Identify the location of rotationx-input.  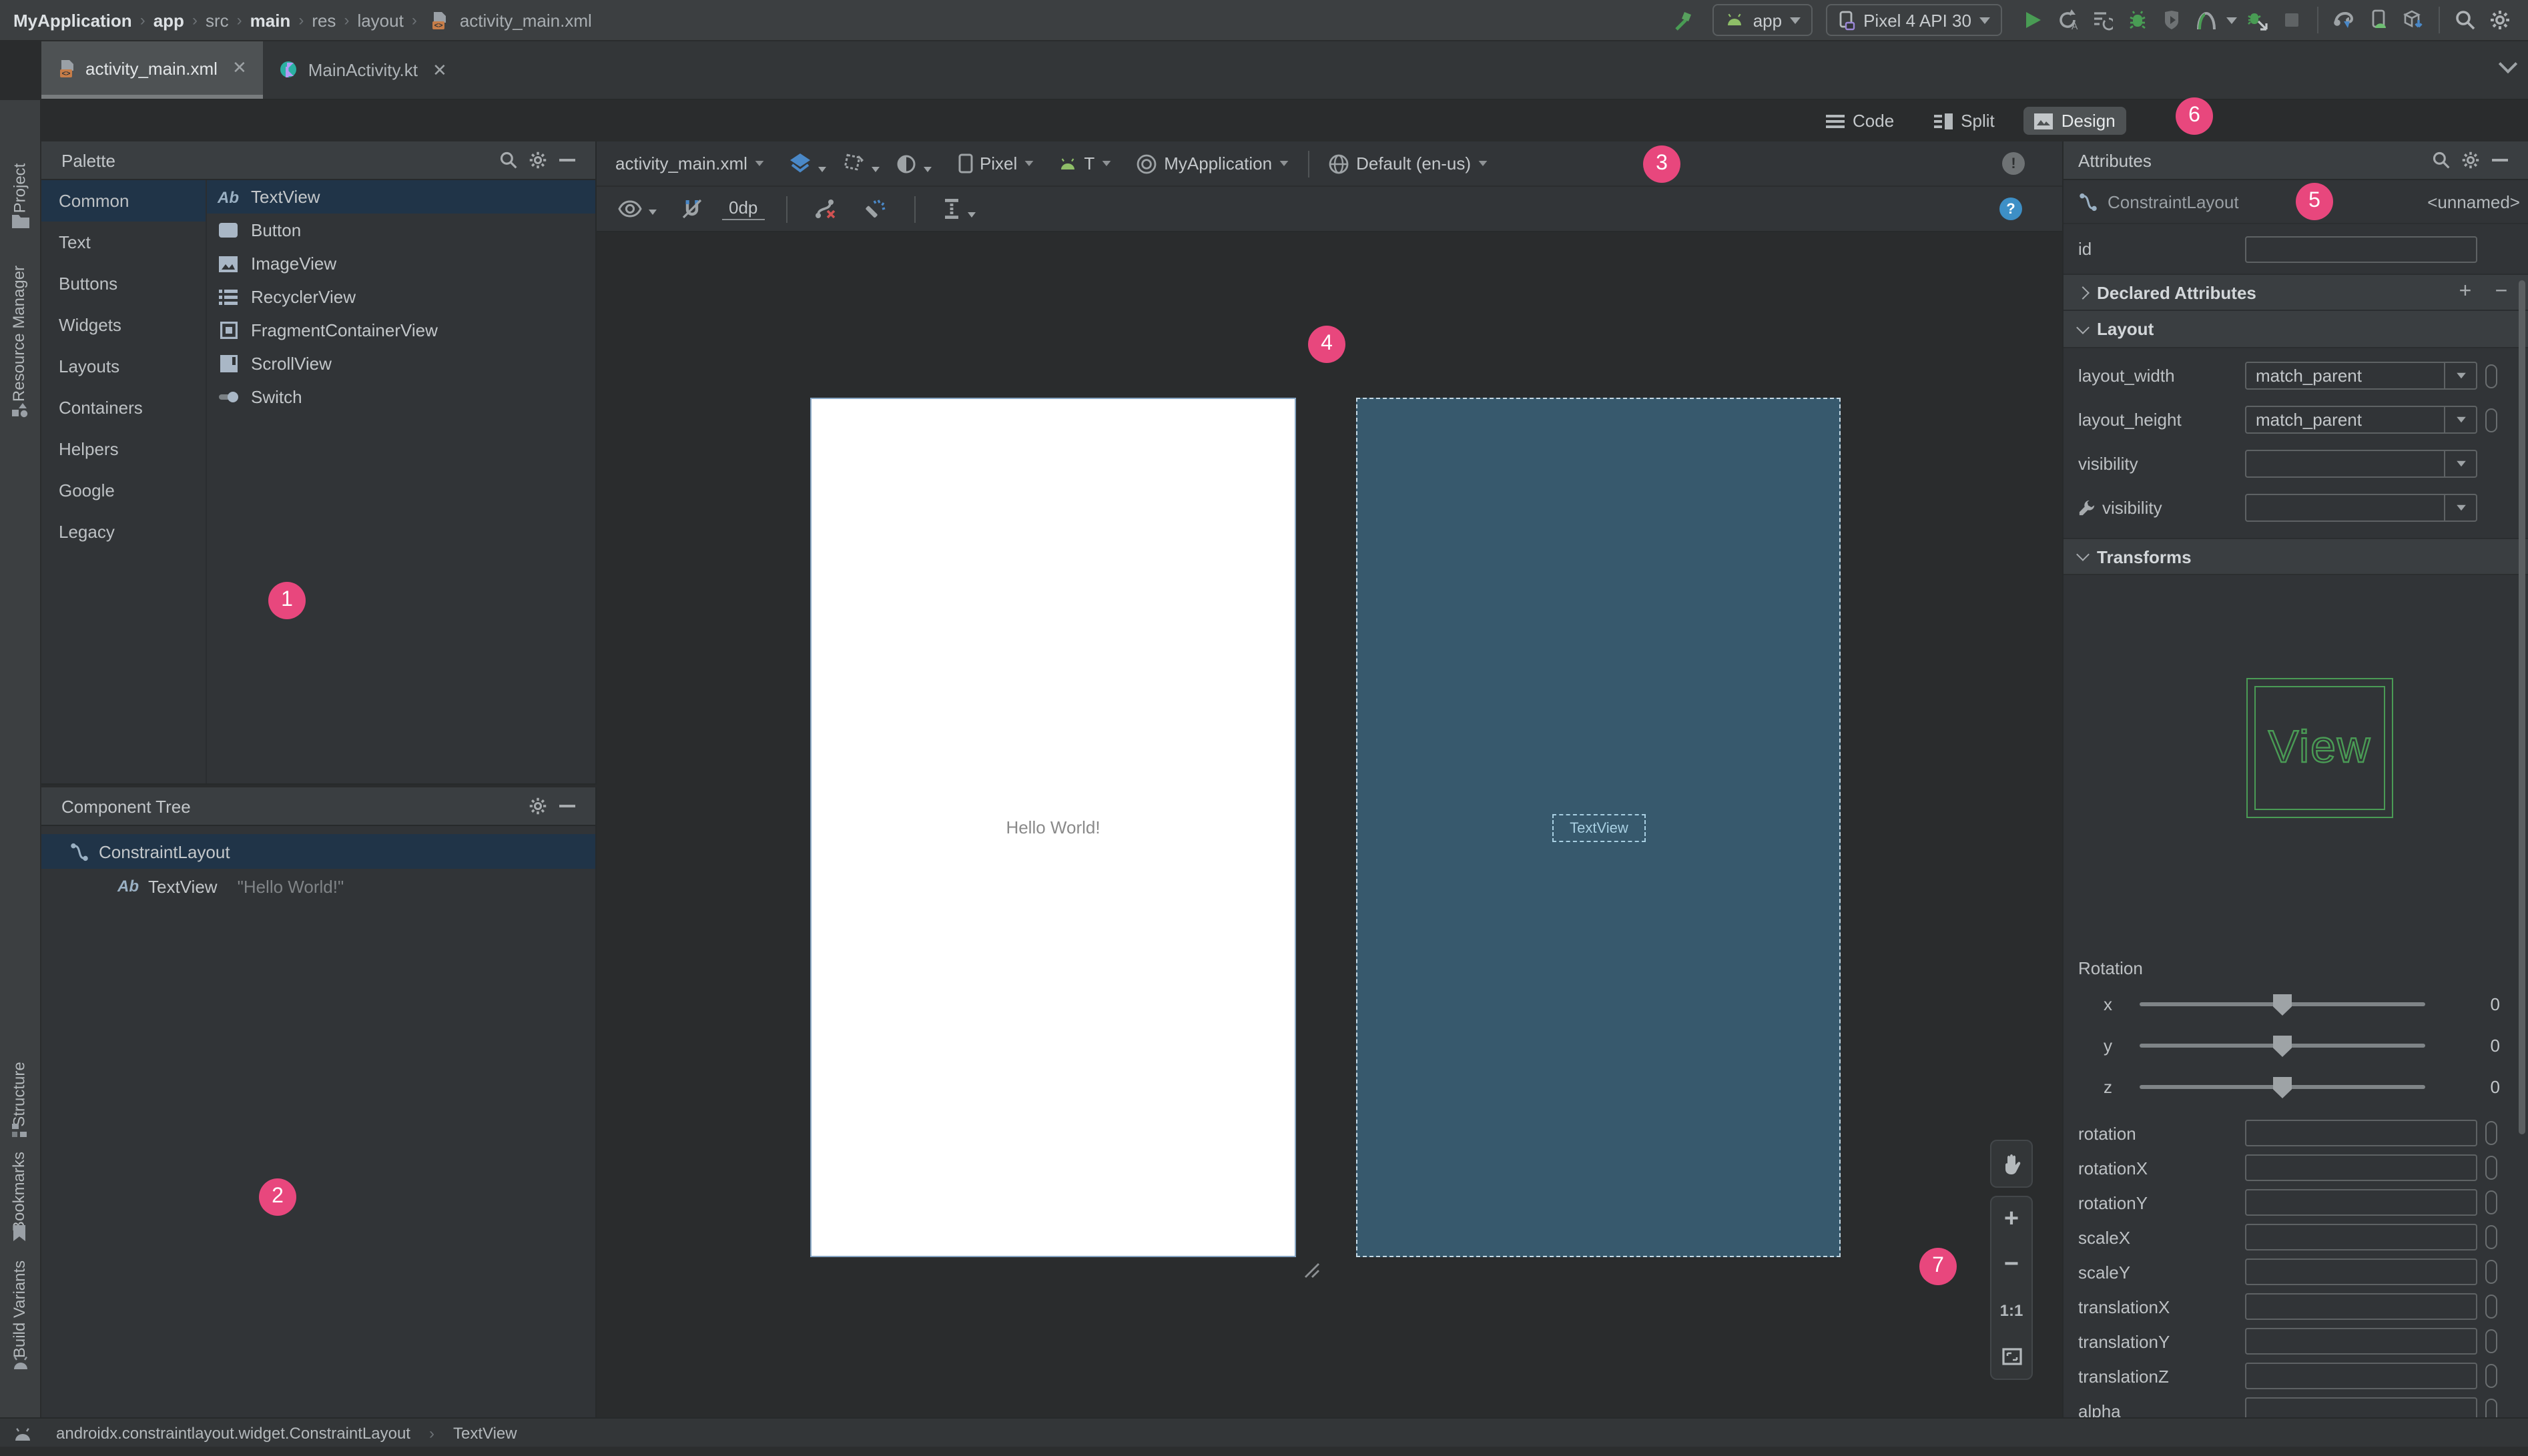
(2361, 1167).